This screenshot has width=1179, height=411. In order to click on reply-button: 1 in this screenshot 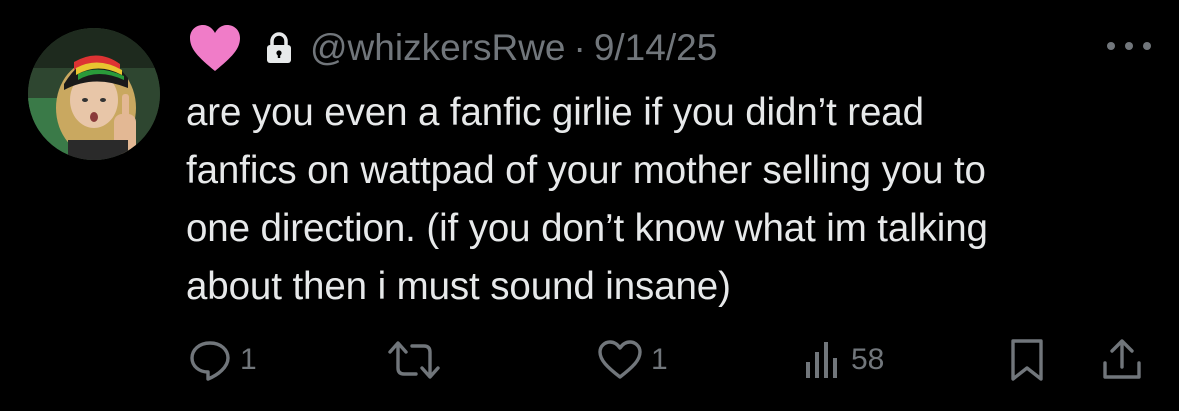, I will do `click(222, 360)`.